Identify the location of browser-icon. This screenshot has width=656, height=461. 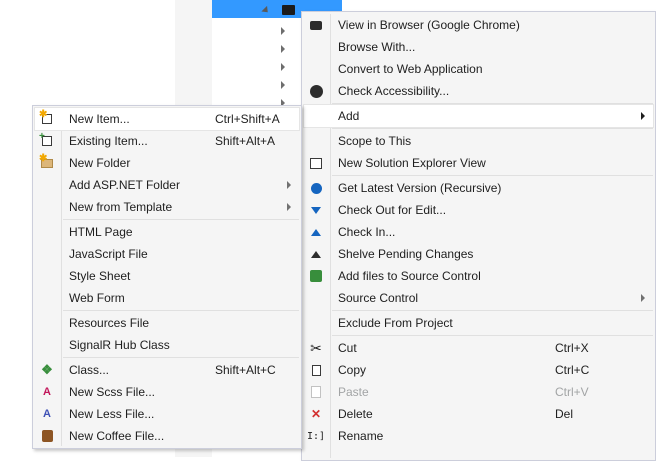
(316, 25).